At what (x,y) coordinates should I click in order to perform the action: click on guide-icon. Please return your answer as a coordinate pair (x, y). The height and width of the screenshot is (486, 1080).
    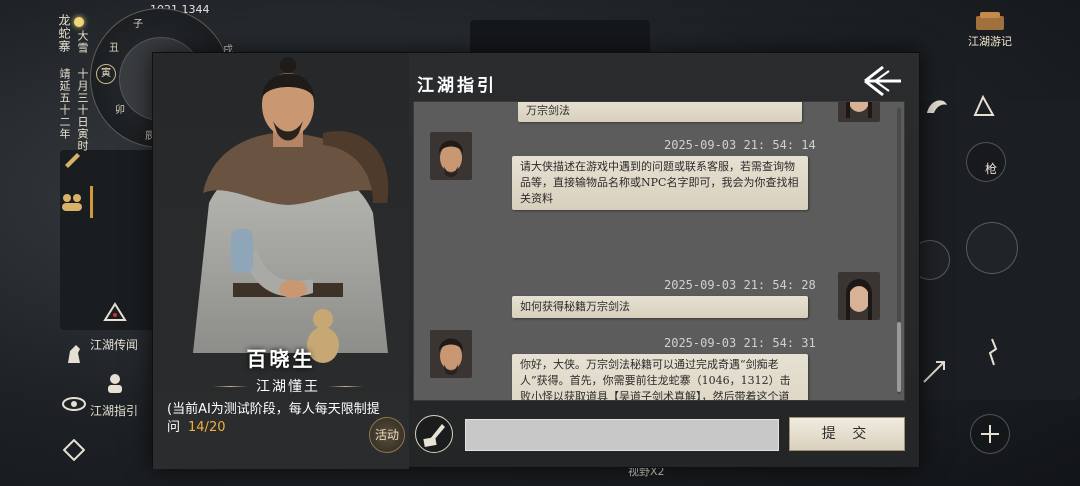
    Looking at the image, I should click on (115, 383).